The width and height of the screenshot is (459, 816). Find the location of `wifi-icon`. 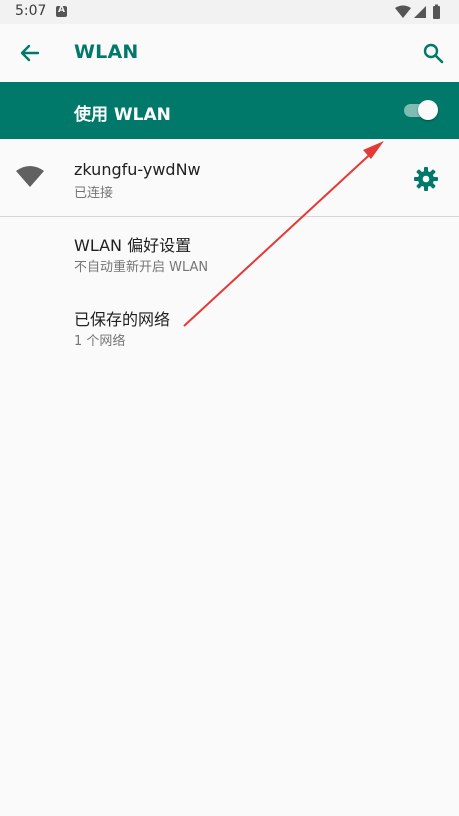

wifi-icon is located at coordinates (30, 176).